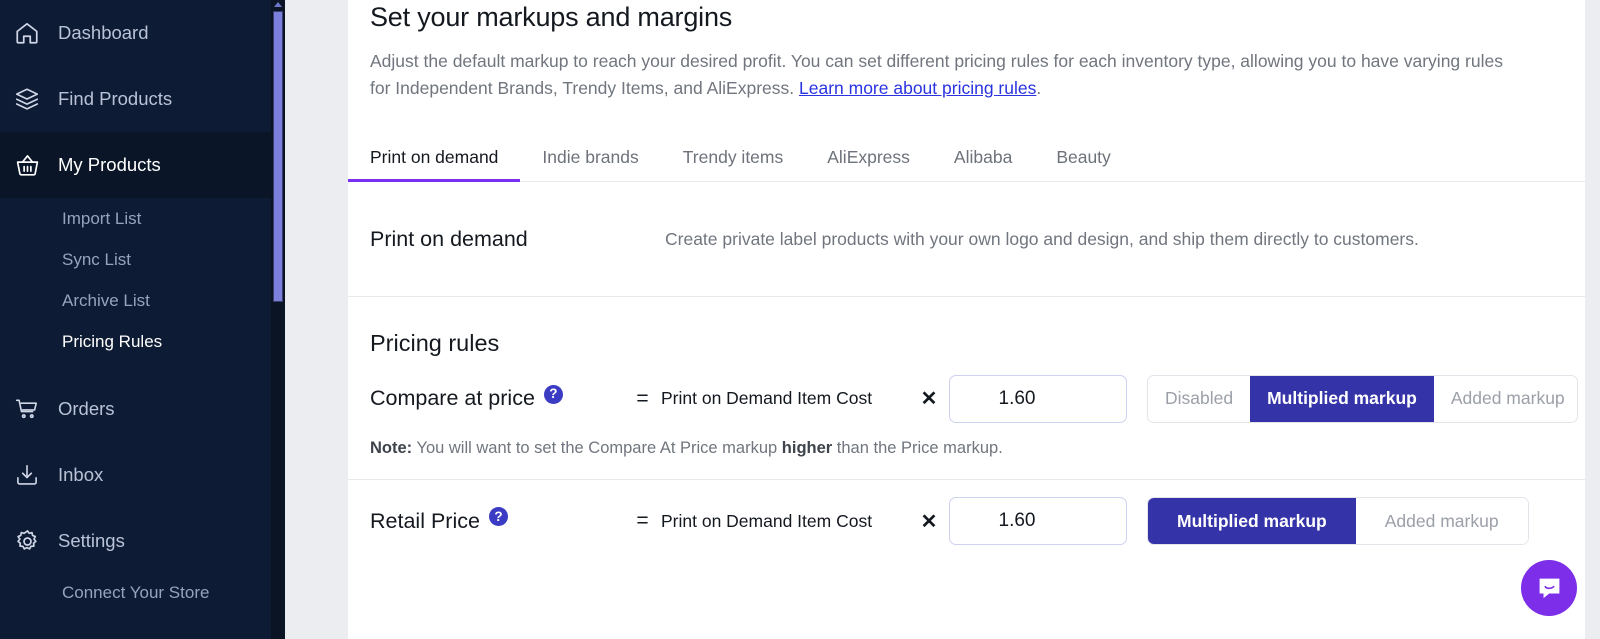  Describe the element at coordinates (983, 157) in the screenshot. I see `tab-label: Alibaba` at that location.